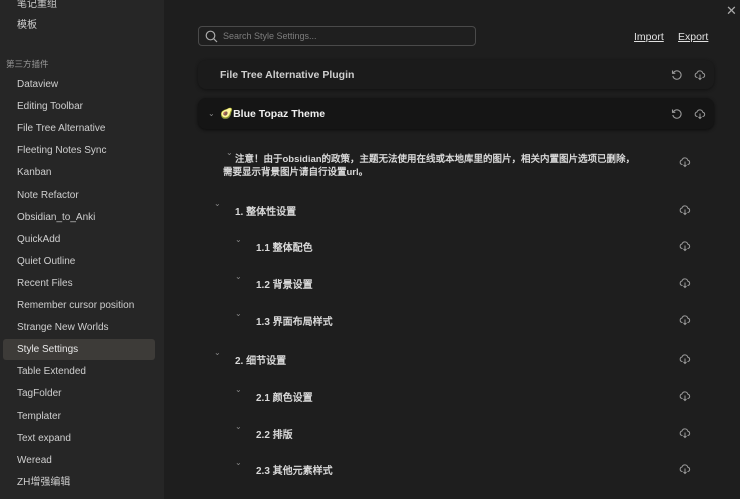 This screenshot has width=740, height=499. Describe the element at coordinates (649, 37) in the screenshot. I see `import-link: Import` at that location.